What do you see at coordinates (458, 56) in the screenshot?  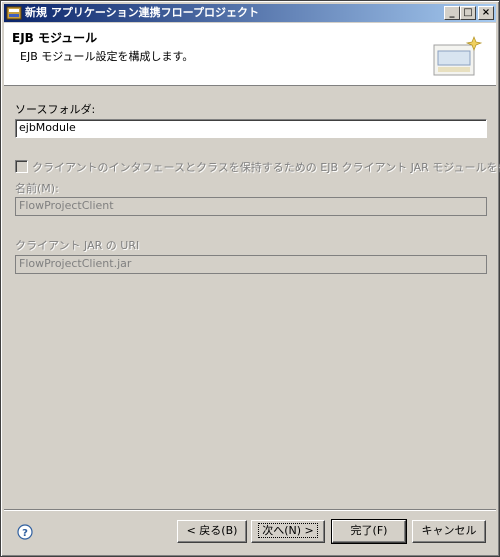 I see `wizard-banner-icon` at bounding box center [458, 56].